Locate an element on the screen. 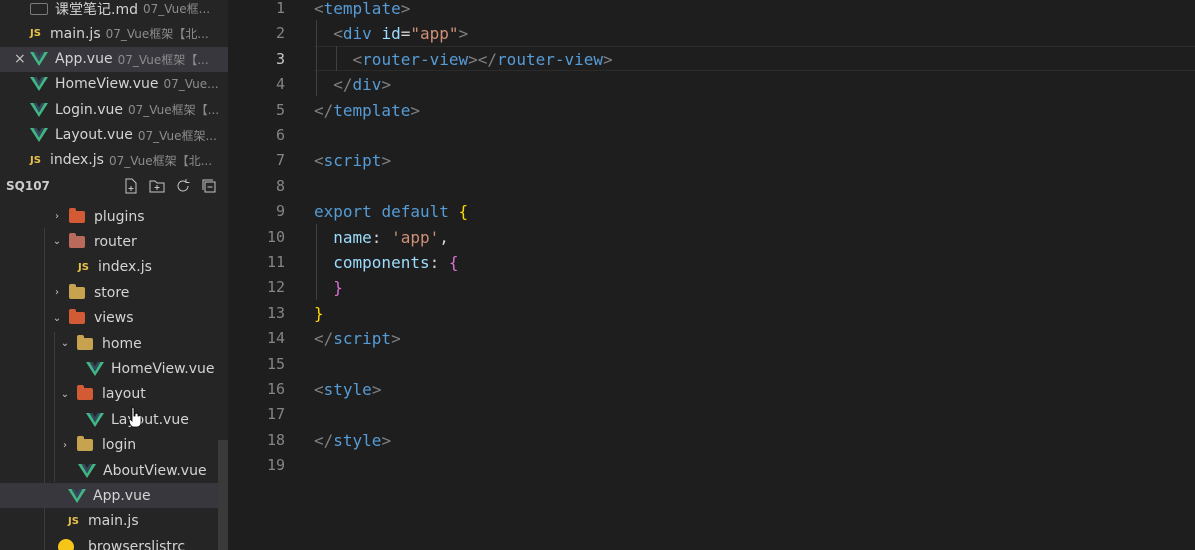  line-number: 6 is located at coordinates (280, 135).